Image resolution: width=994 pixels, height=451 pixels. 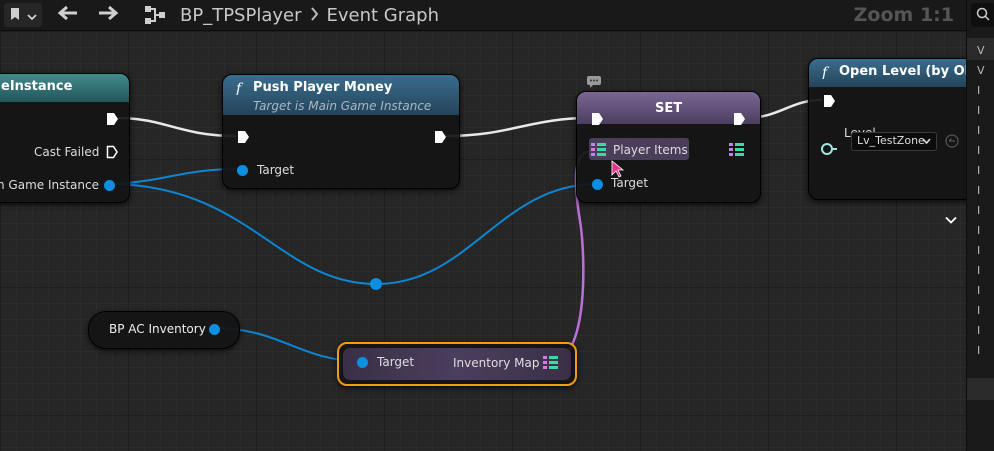 I want to click on breadcrumb: BP_TPSPlayer Event Graph, so click(x=309, y=15).